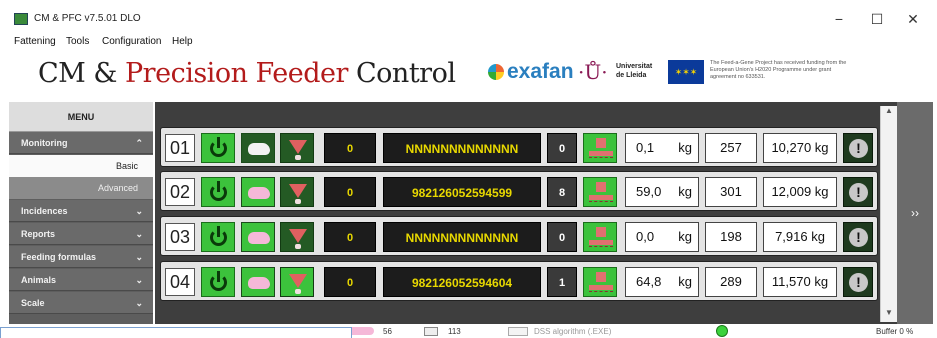 The image size is (937, 338). I want to click on sidebar-item-animals: Animals ⌄, so click(81, 280).